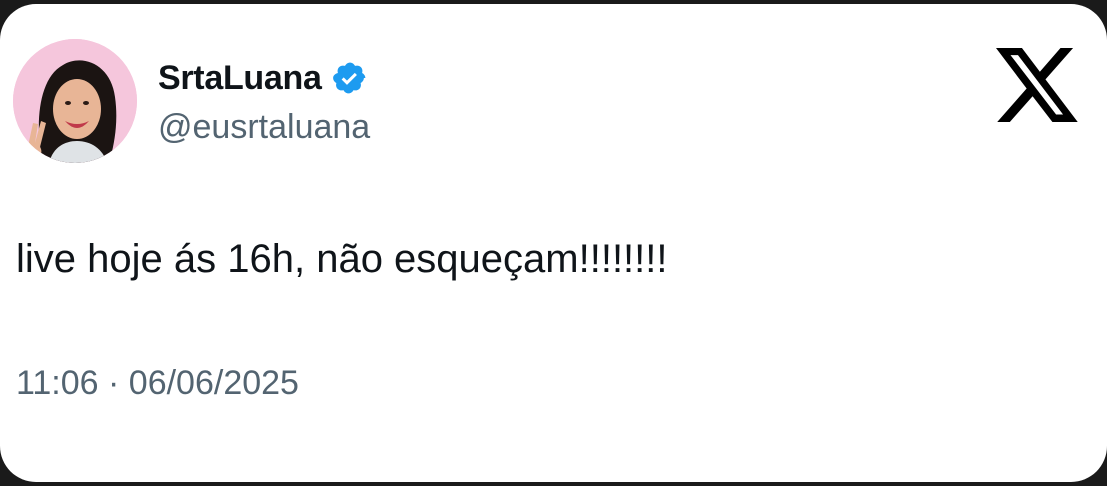 Image resolution: width=1107 pixels, height=486 pixels. I want to click on display-name: SrtaLuana, so click(240, 78).